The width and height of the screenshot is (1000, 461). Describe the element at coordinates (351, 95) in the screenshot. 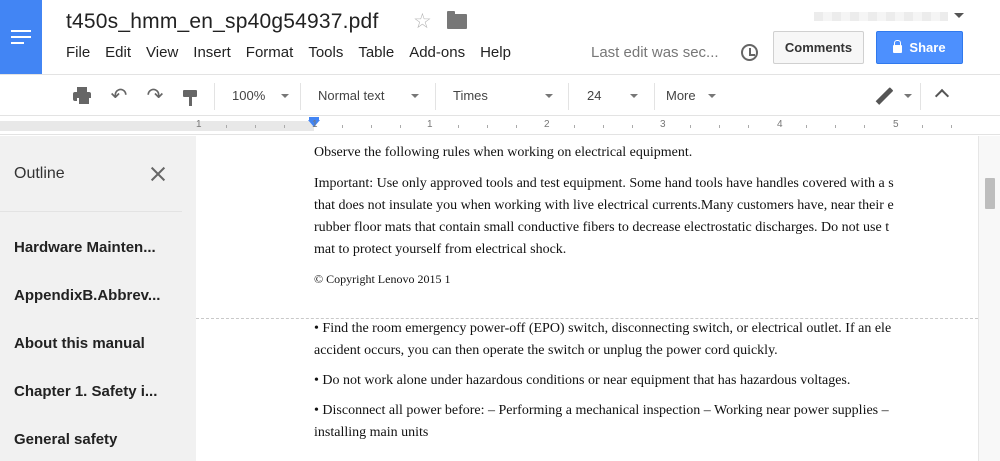

I see `paragraph-style-select: Normal text` at that location.